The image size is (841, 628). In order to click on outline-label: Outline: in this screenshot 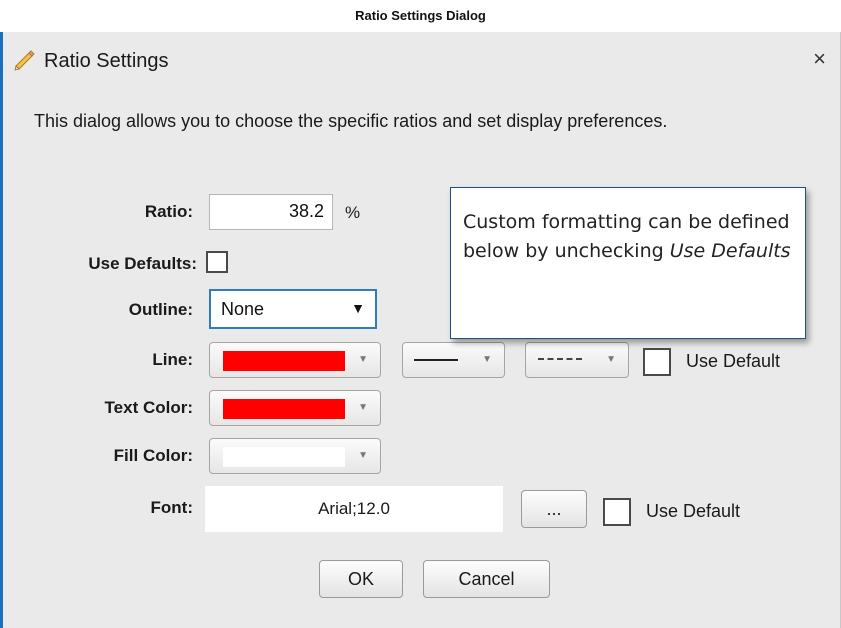, I will do `click(160, 309)`.